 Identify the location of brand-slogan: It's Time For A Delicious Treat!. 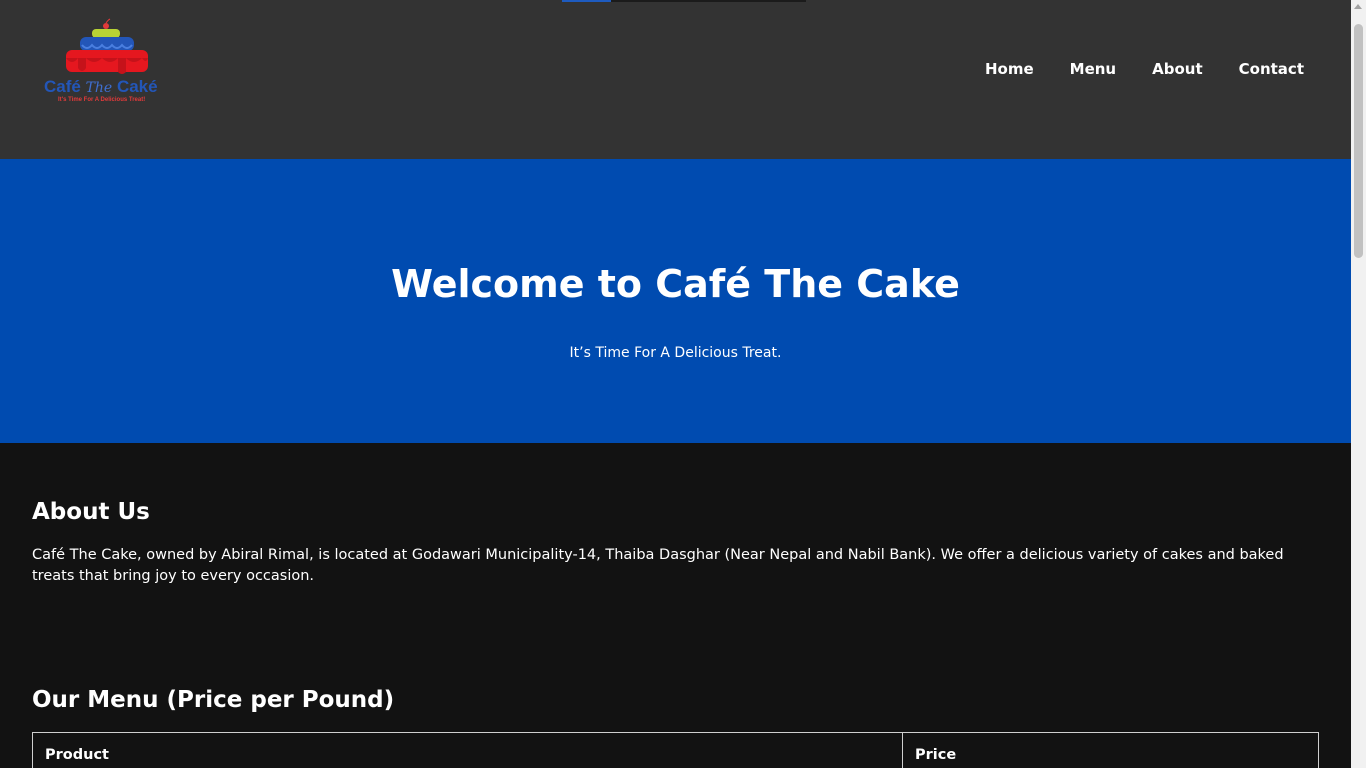
(102, 100).